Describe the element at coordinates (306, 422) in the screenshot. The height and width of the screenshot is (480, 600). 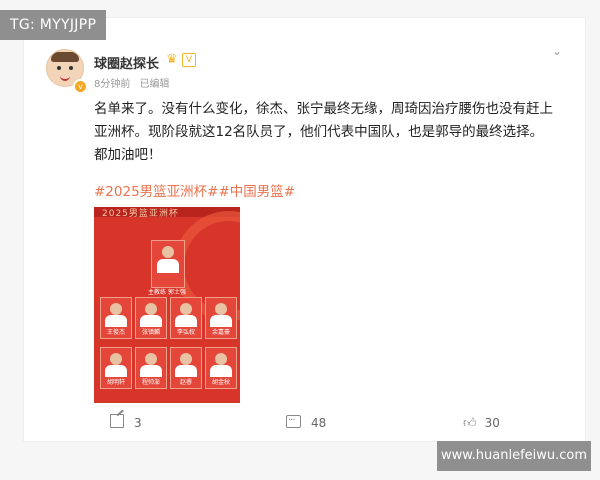
I see `comment-button: 48` at that location.